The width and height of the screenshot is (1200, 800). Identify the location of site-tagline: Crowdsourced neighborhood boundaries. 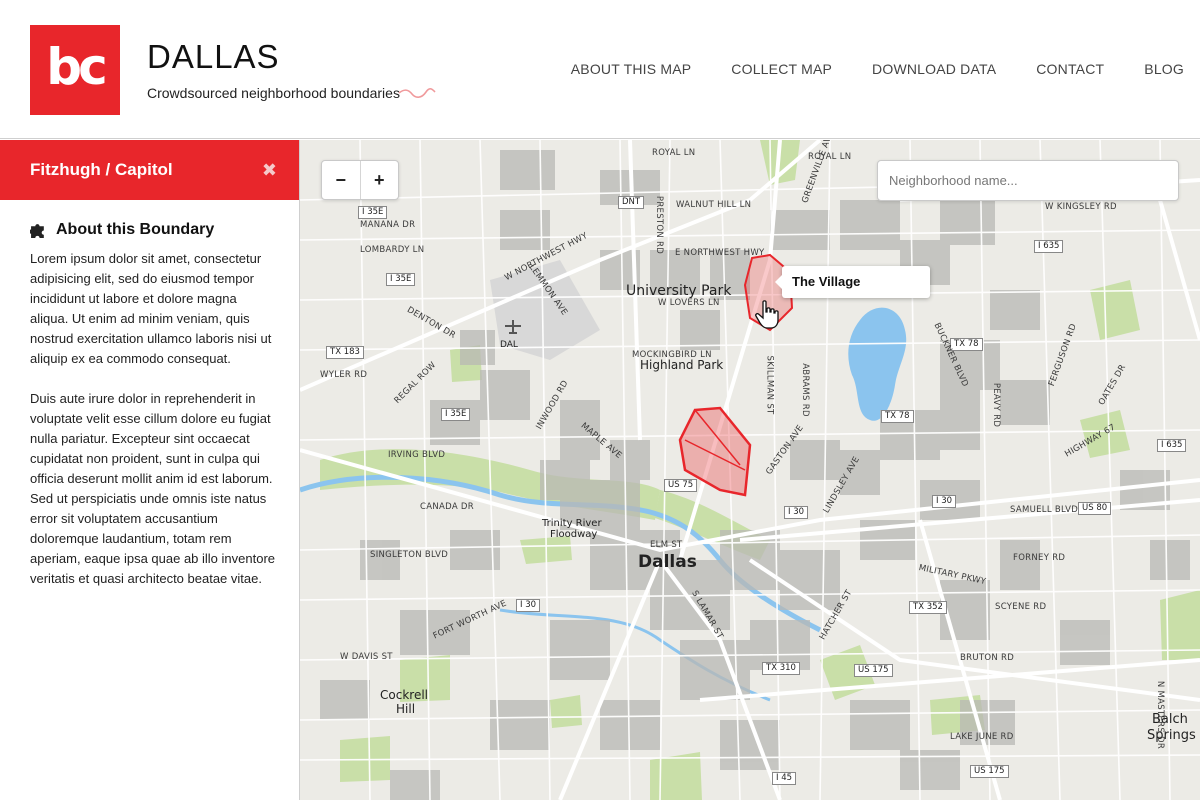
(273, 93).